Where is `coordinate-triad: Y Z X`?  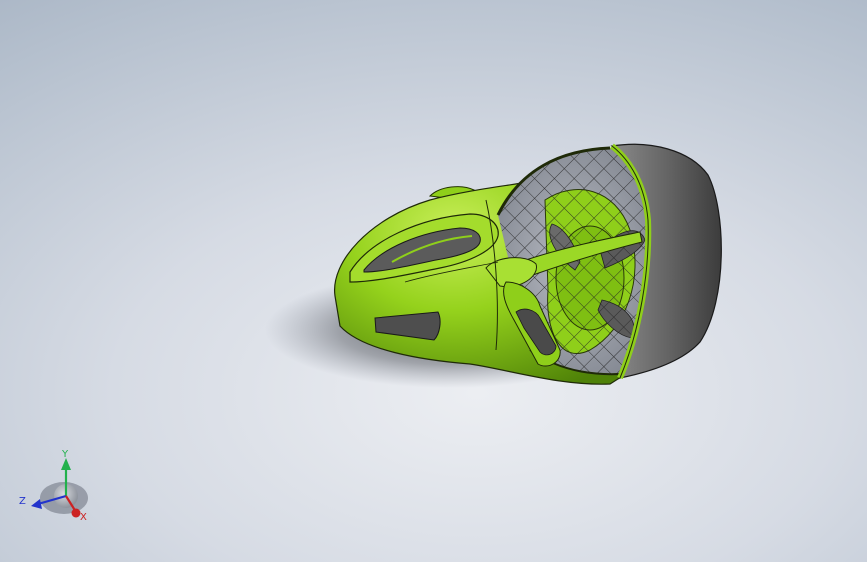 coordinate-triad: Y Z X is located at coordinates (54, 486).